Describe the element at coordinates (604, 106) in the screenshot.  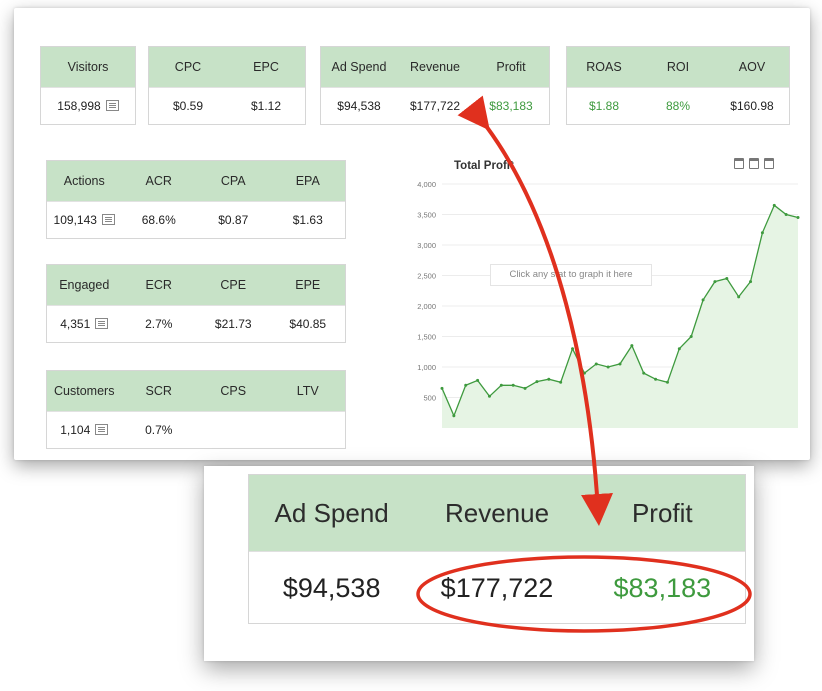
I see `roas-value: $1.88` at that location.